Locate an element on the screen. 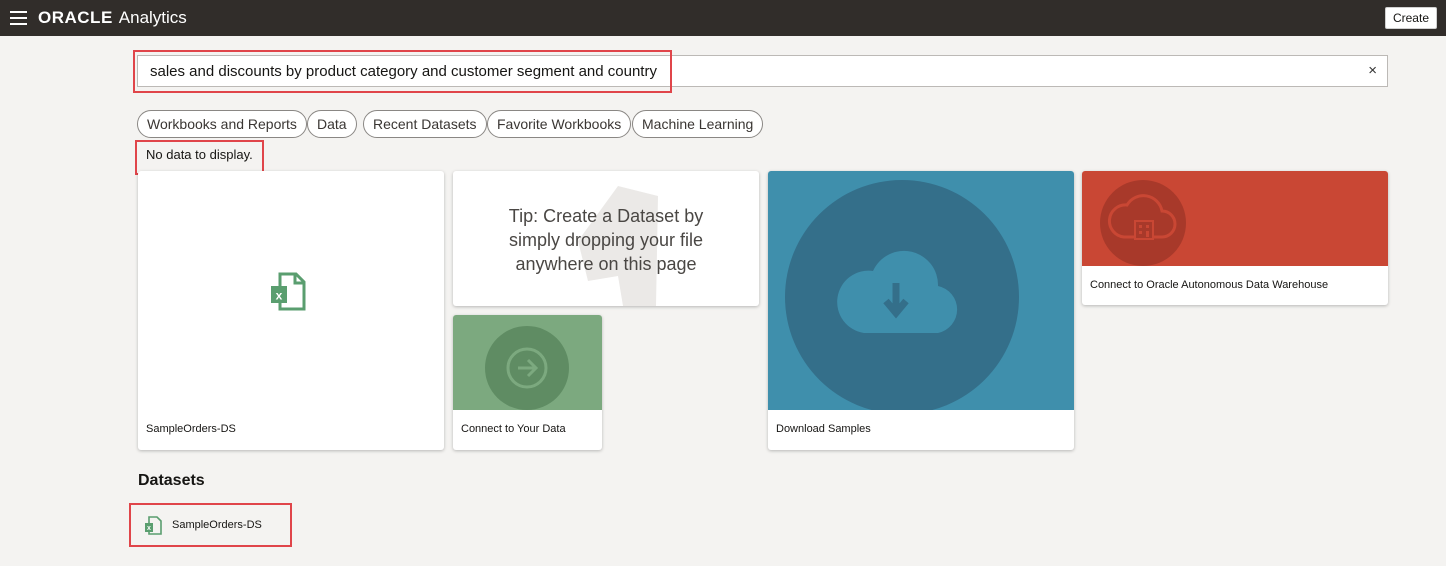 Image resolution: width=1446 pixels, height=566 pixels. filter-favorite-workbooks: Favorite Workbooks is located at coordinates (559, 124).